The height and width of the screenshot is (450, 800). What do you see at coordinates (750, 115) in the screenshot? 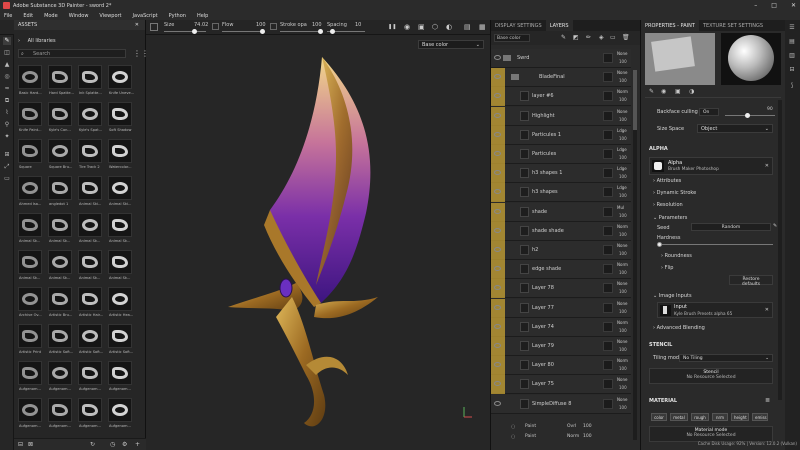
I see `backface-angle-slider` at bounding box center [750, 115].